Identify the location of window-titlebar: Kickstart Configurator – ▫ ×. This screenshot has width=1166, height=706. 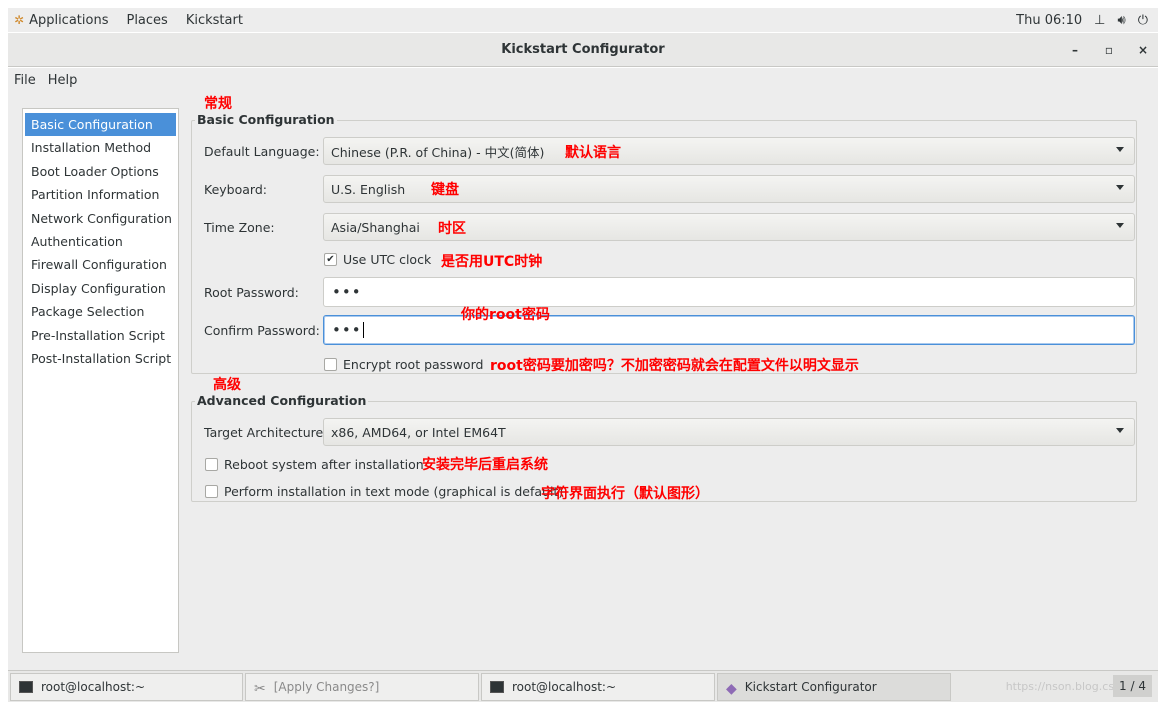
(583, 50).